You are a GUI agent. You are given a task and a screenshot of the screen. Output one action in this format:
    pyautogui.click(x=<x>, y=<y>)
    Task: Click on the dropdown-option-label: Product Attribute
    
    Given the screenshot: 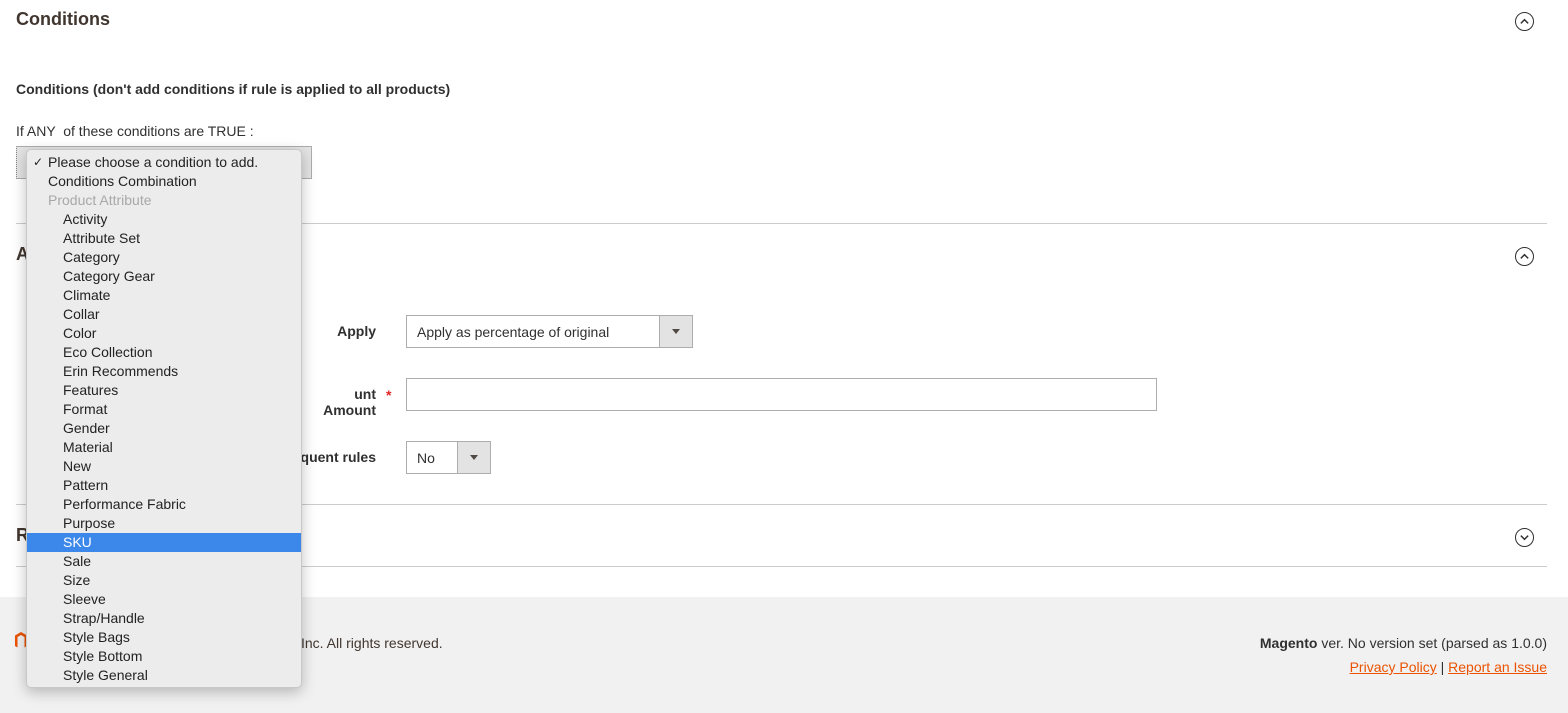 What is the action you would take?
    pyautogui.click(x=100, y=200)
    